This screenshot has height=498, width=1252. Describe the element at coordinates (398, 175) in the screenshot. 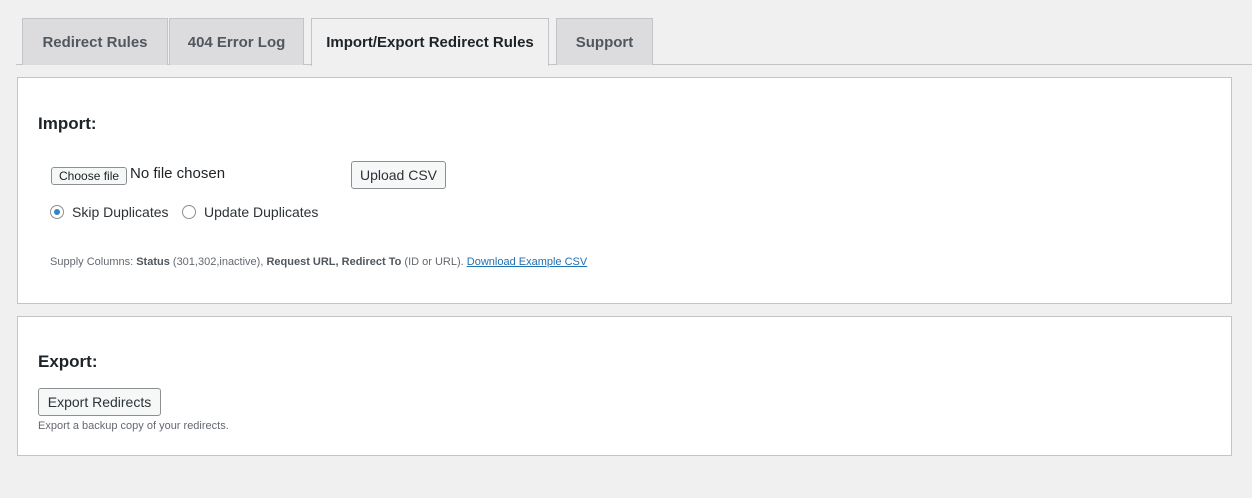

I see `upload-csv-button: Upload CSV` at that location.